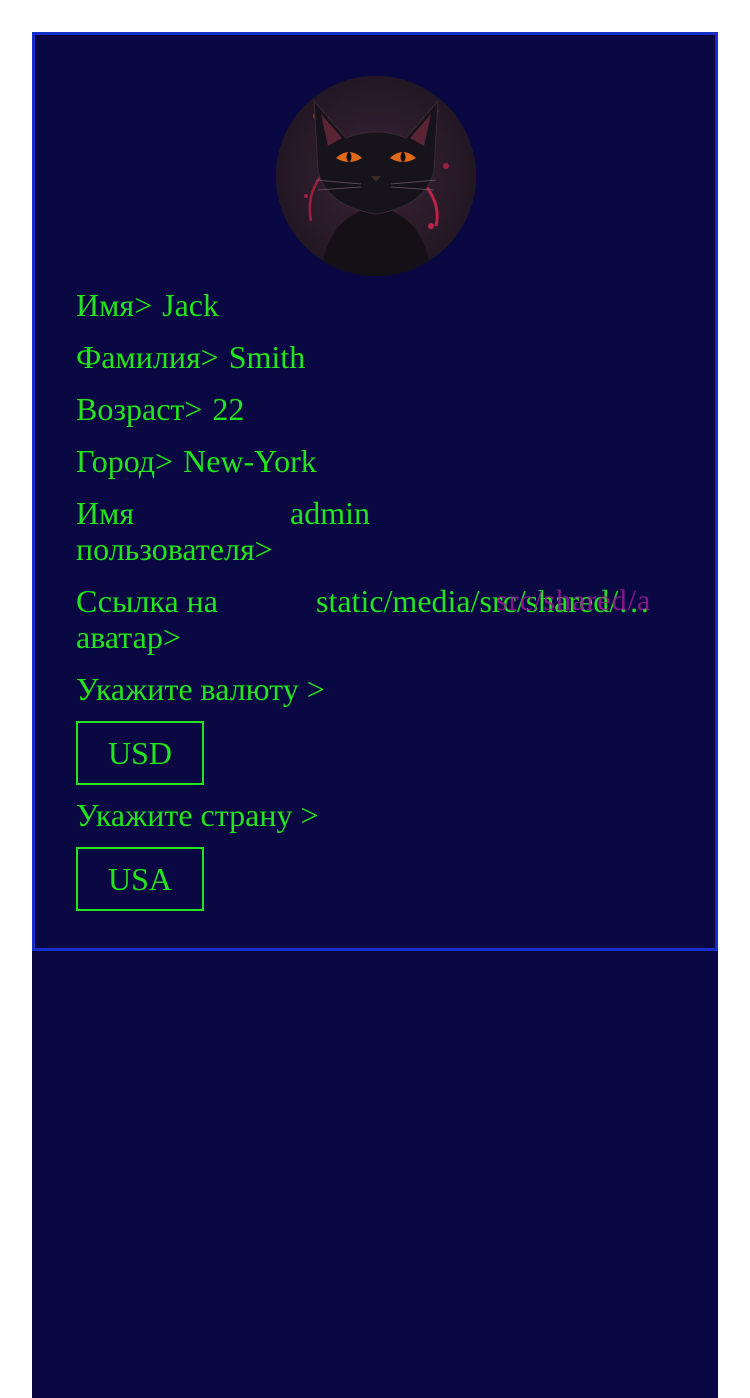 The height and width of the screenshot is (1398, 750). I want to click on username-row: Имя пользователя> admin, so click(376, 531).